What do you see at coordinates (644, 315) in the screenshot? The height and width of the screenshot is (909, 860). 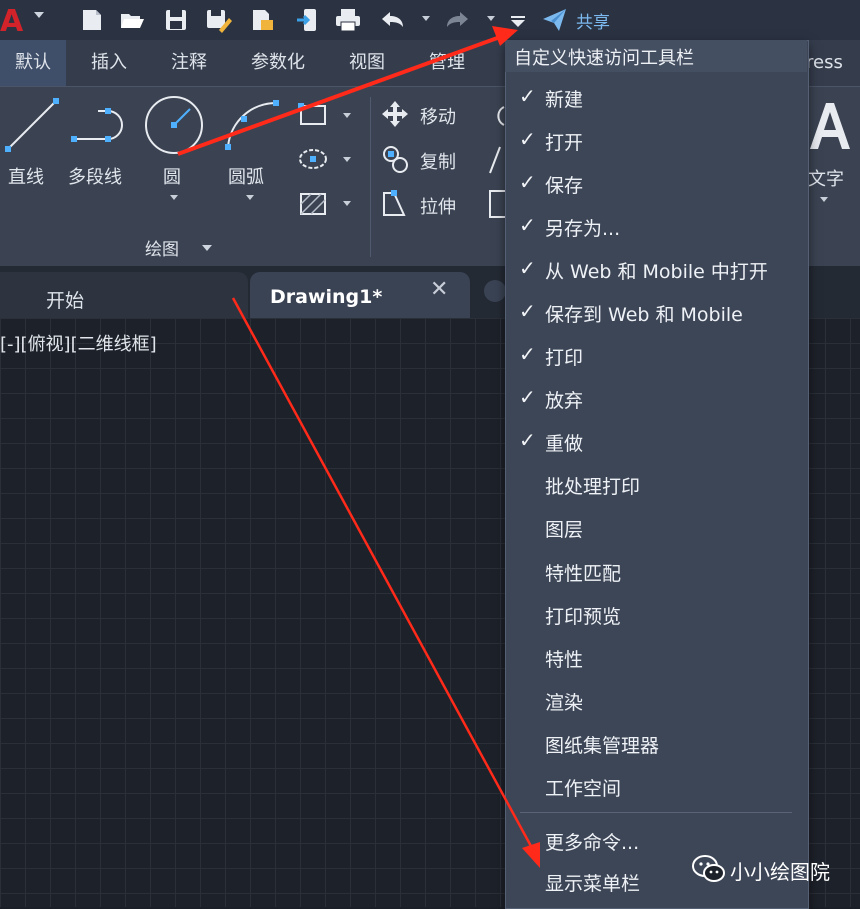 I see `menu-item-label: 保存到 Web 和 Mobile` at bounding box center [644, 315].